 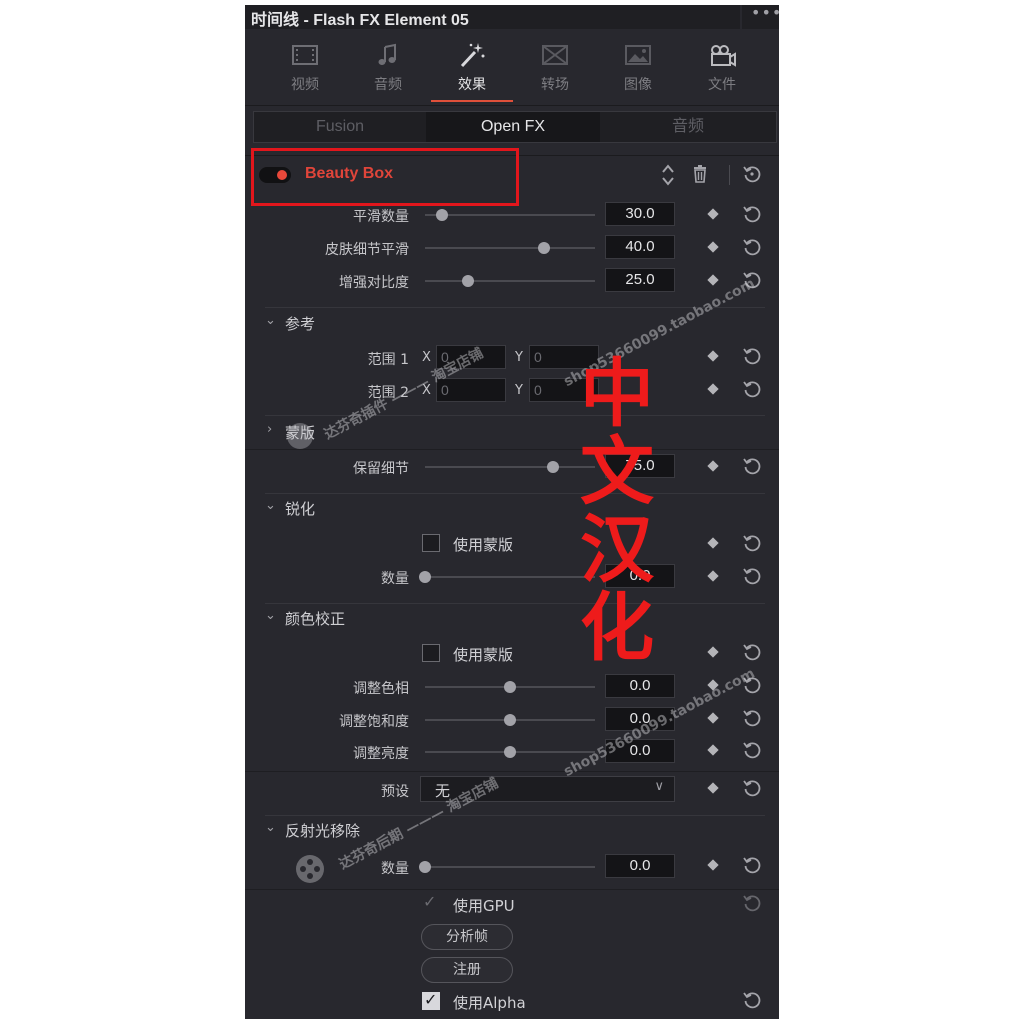 What do you see at coordinates (510, 215) in the screenshot?
I see `smooth-amount-slider` at bounding box center [510, 215].